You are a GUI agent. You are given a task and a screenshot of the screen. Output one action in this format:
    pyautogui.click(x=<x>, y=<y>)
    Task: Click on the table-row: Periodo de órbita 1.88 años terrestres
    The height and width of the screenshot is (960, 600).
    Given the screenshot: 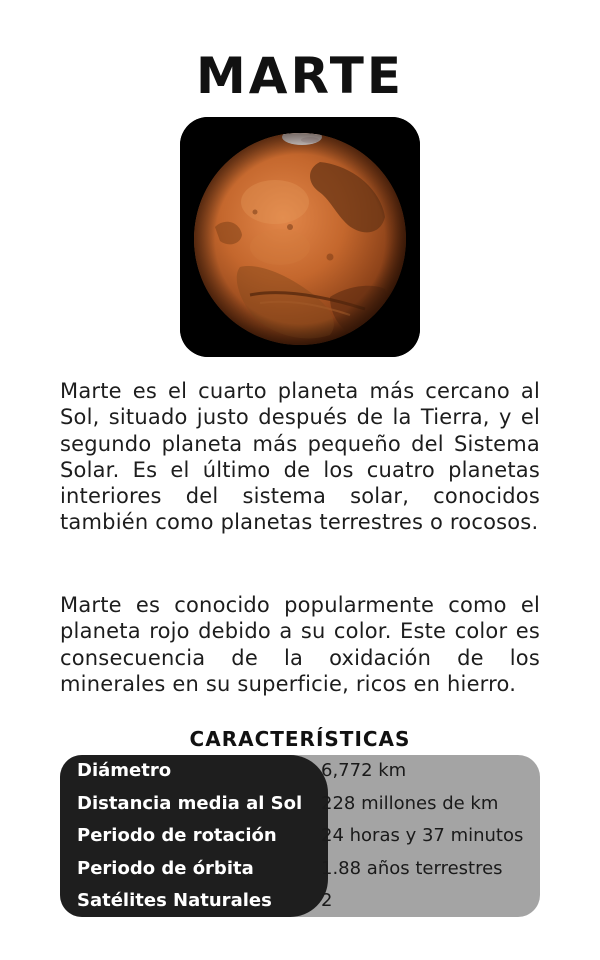 What is the action you would take?
    pyautogui.click(x=300, y=869)
    